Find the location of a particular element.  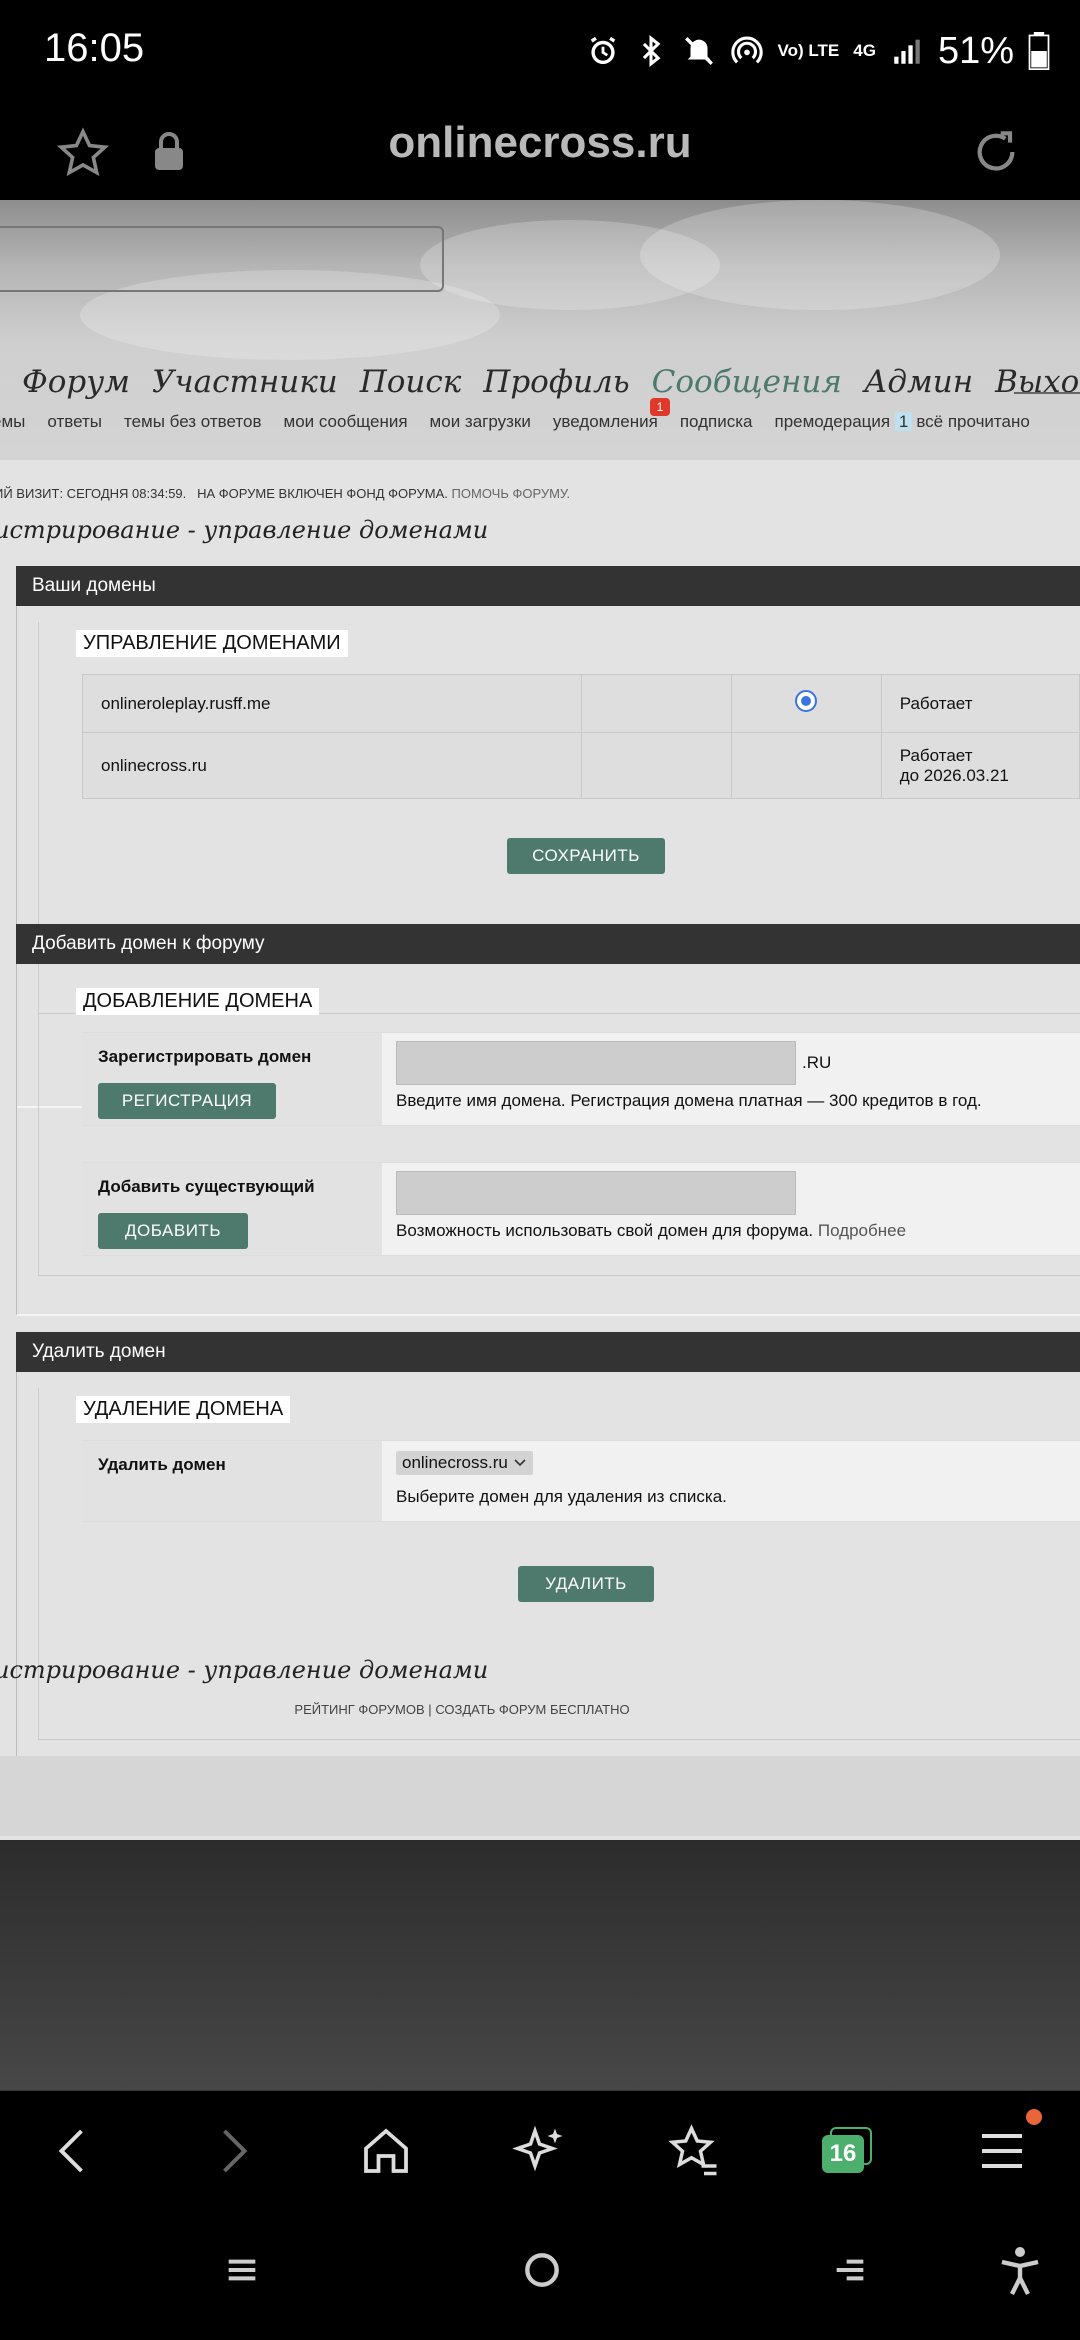

delete-label: Удалить домен is located at coordinates (162, 1464).